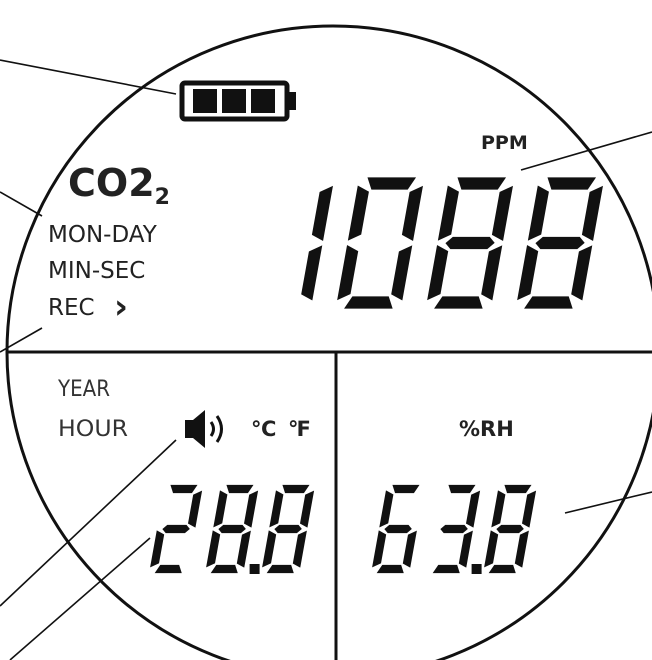 Image resolution: width=652 pixels, height=660 pixels. I want to click on fahrenheit-unit-label: ℉, so click(299, 429).